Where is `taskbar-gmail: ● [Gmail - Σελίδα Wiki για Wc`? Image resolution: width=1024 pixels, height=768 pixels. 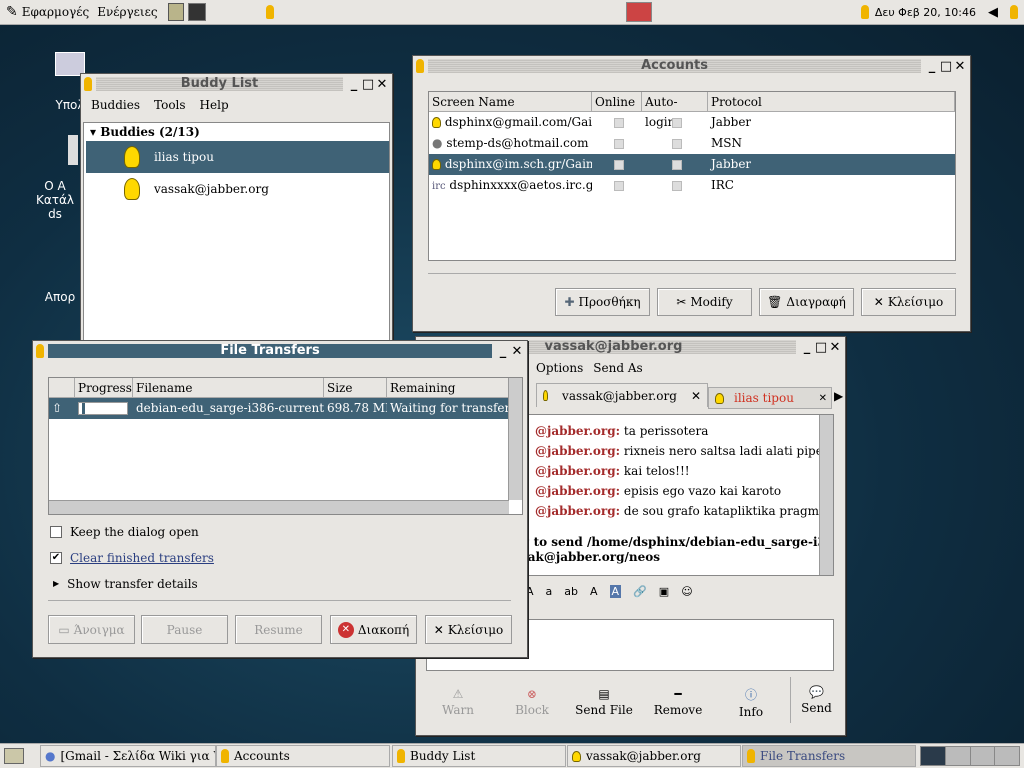 taskbar-gmail: ● [Gmail - Σελίδα Wiki για Wc is located at coordinates (128, 756).